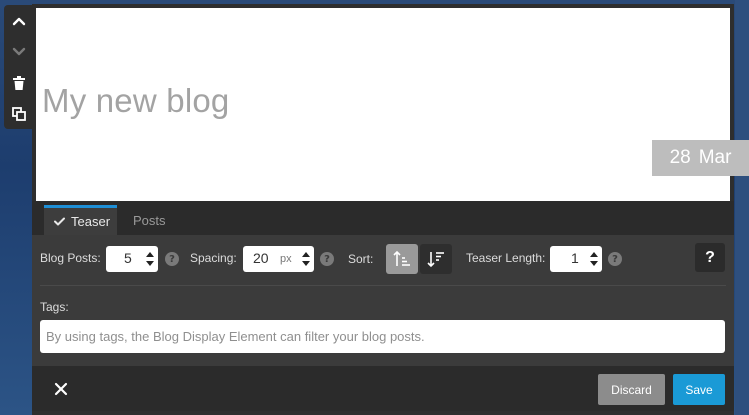 This screenshot has height=415, width=749. What do you see at coordinates (59, 221) in the screenshot?
I see `check-icon` at bounding box center [59, 221].